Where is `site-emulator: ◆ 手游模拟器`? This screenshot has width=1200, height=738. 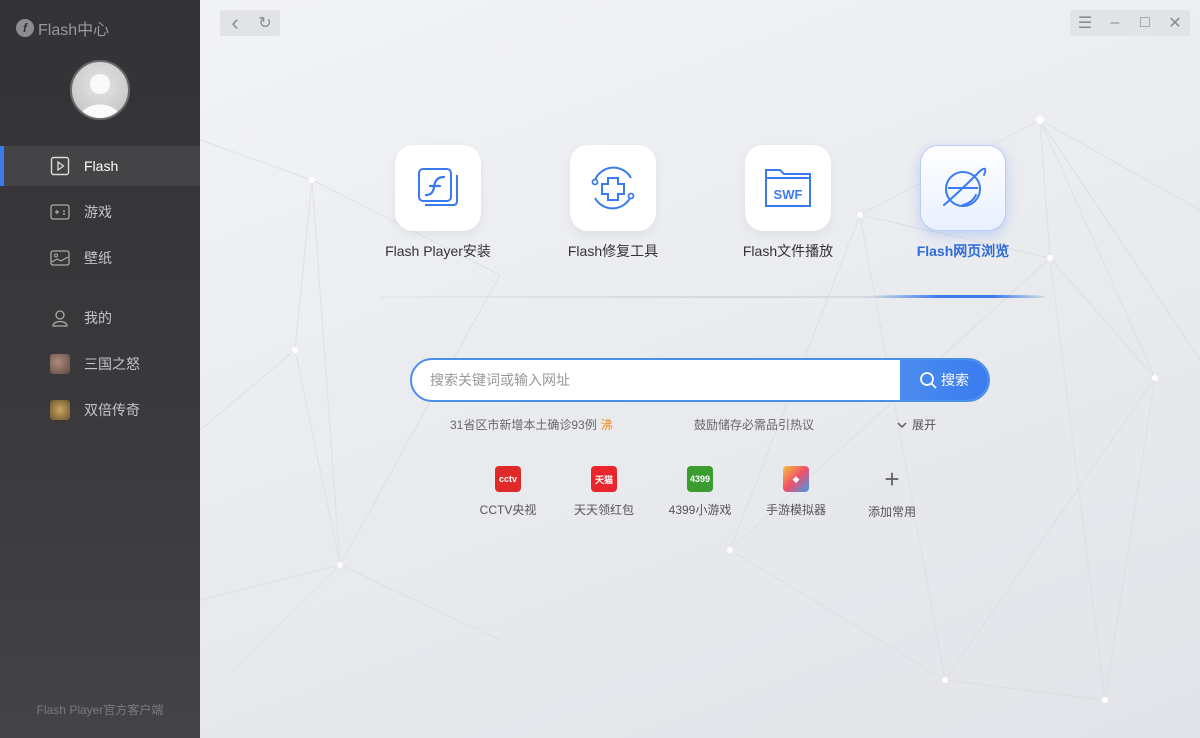
site-emulator: ◆ 手游模拟器 is located at coordinates (796, 492).